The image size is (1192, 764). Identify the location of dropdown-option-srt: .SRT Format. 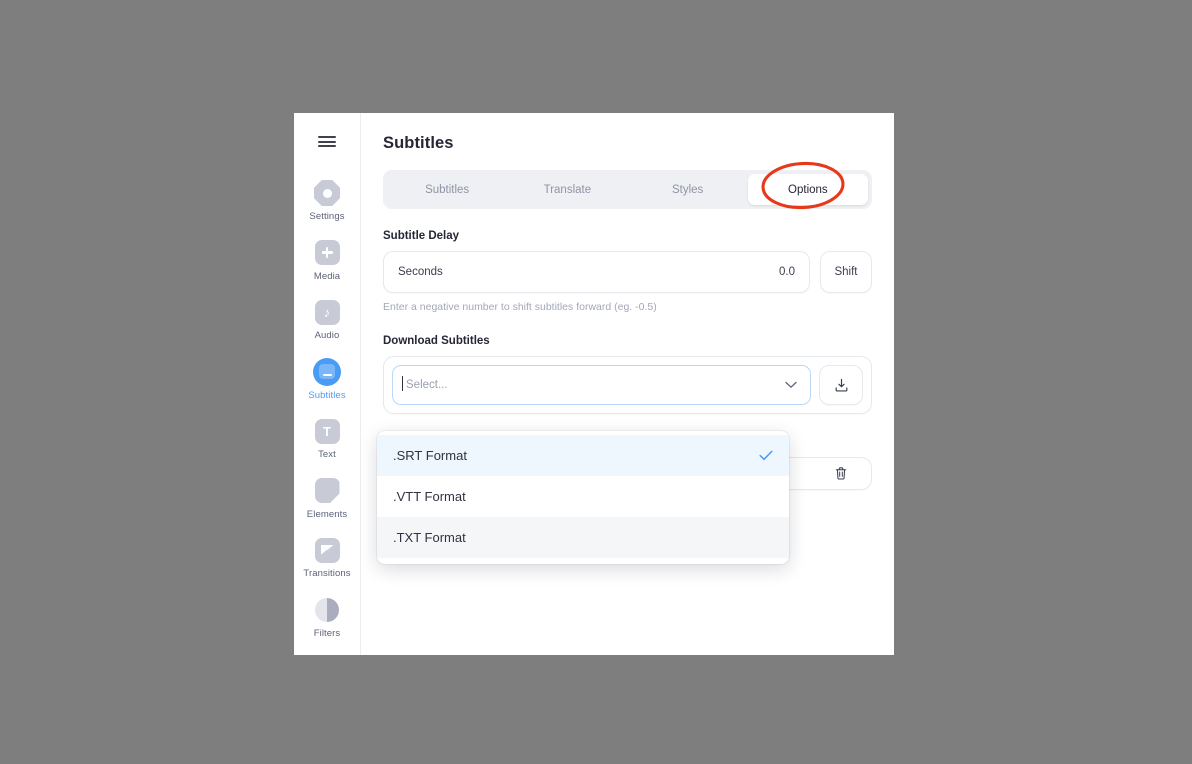
(583, 455).